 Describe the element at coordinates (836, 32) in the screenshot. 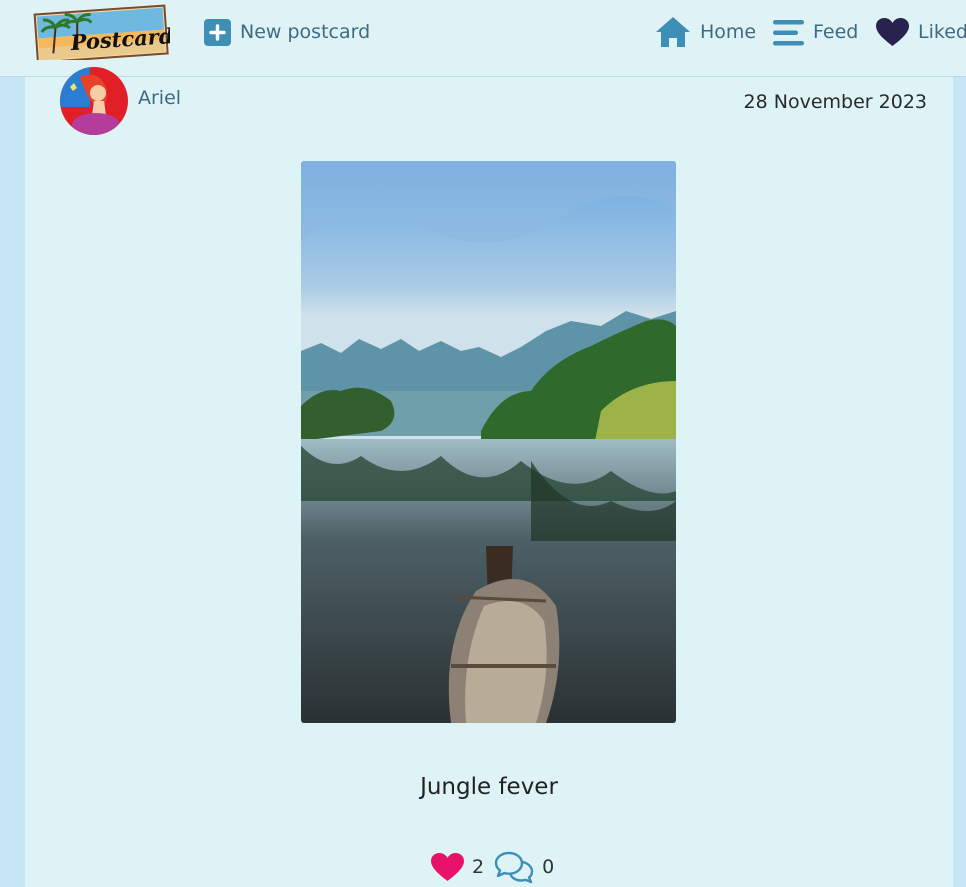

I see `nav-feed-label: Feed` at that location.